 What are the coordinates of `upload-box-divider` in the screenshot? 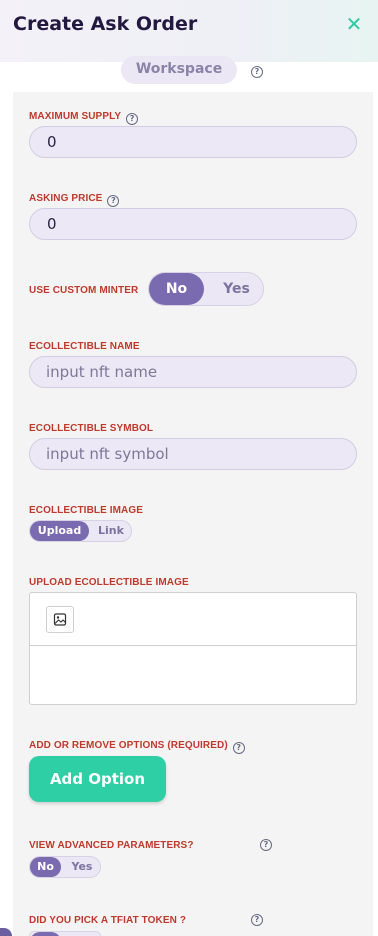 It's located at (193, 645).